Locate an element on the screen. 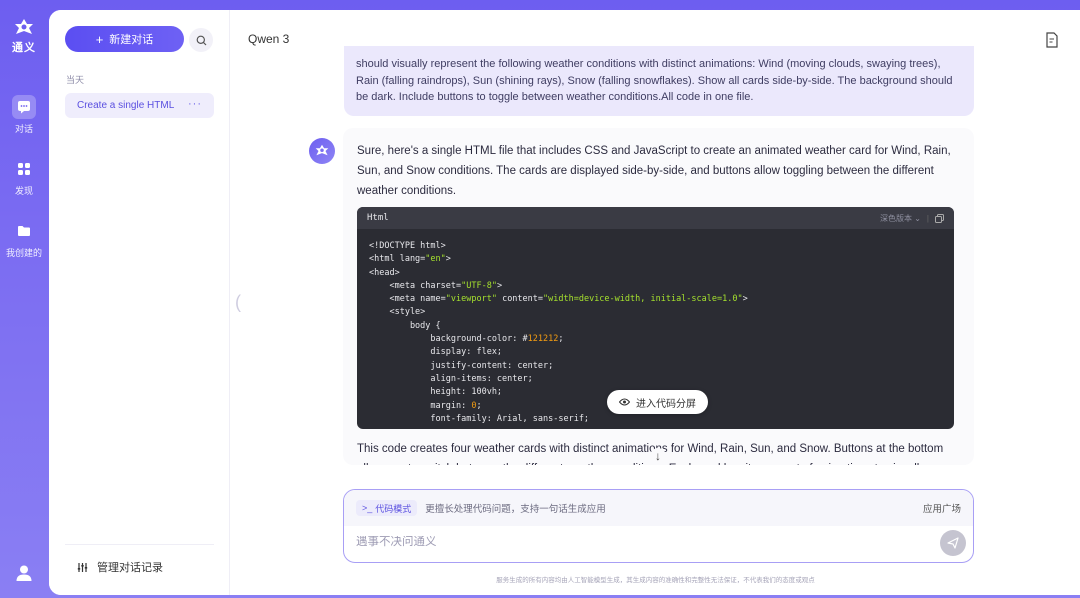  code-block-actions: 深色版本 ⌄ | is located at coordinates (912, 218).